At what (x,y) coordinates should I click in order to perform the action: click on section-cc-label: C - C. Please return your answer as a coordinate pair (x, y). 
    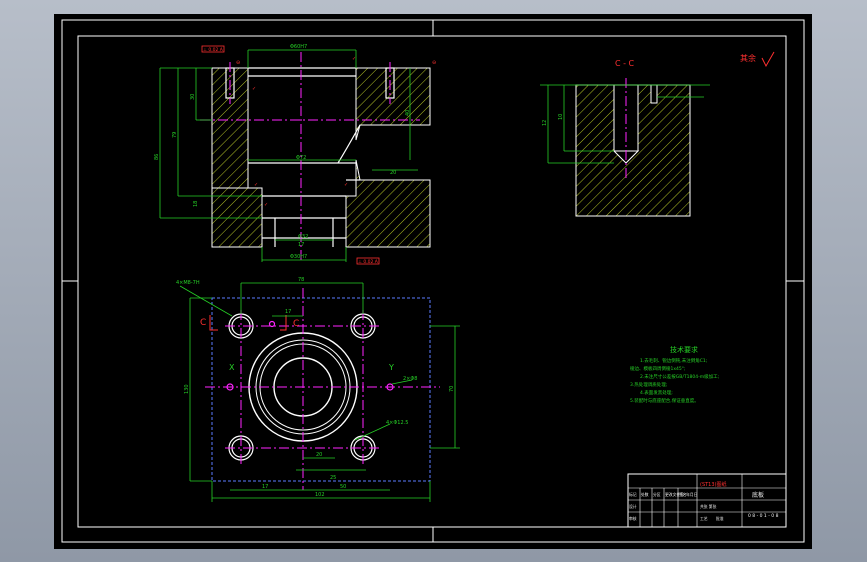
    Looking at the image, I should click on (625, 63).